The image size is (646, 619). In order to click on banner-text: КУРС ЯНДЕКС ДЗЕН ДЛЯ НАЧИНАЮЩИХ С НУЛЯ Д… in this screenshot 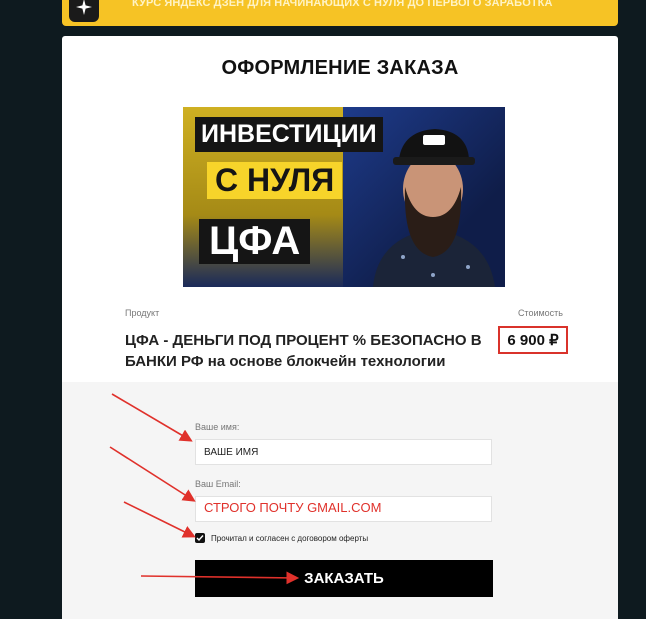, I will do `click(342, 4)`.